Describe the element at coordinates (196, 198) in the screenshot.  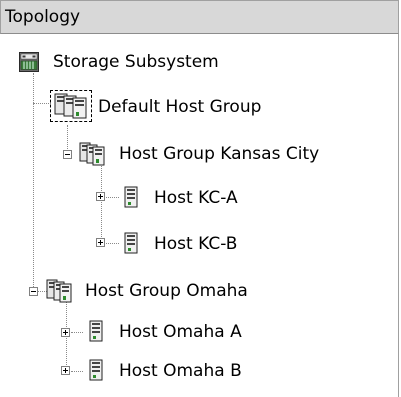
I see `tree-node-label: Host KC-A` at that location.